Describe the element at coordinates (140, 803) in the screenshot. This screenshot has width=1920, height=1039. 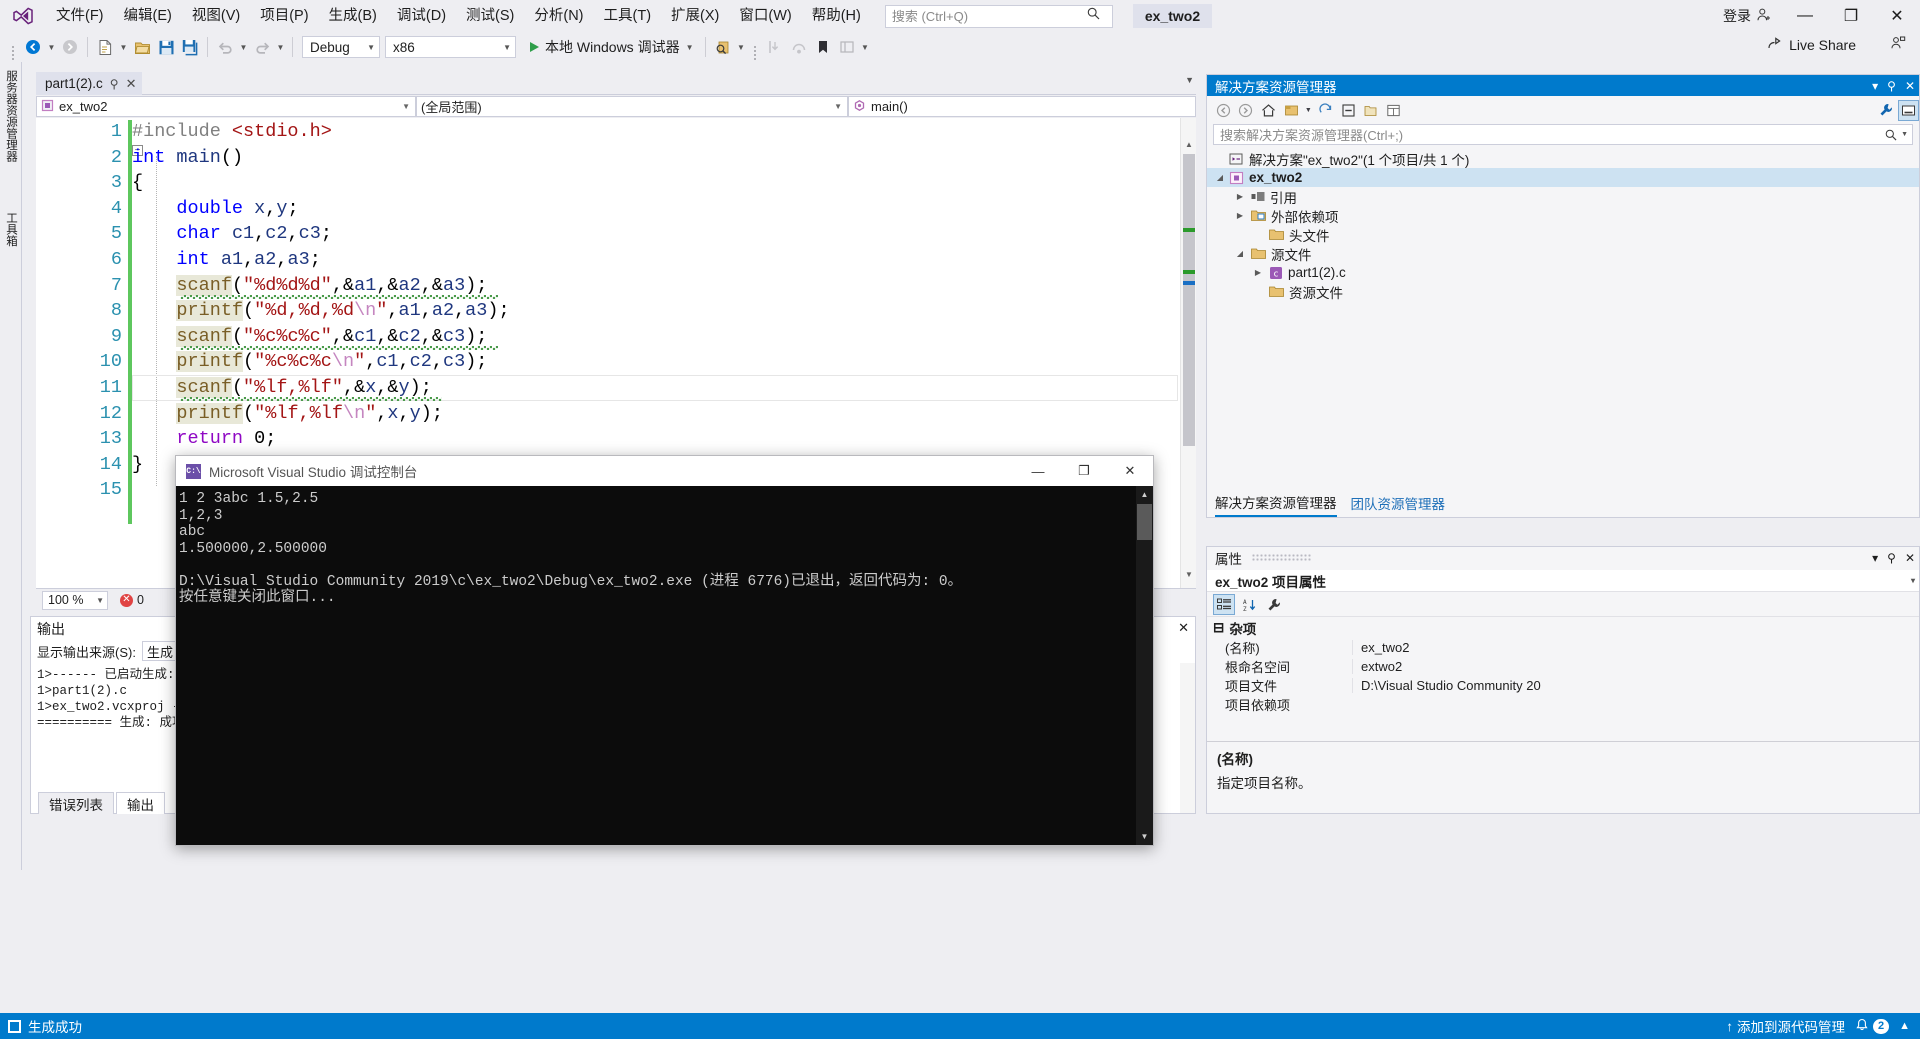
I see `tab-output: 输出` at that location.